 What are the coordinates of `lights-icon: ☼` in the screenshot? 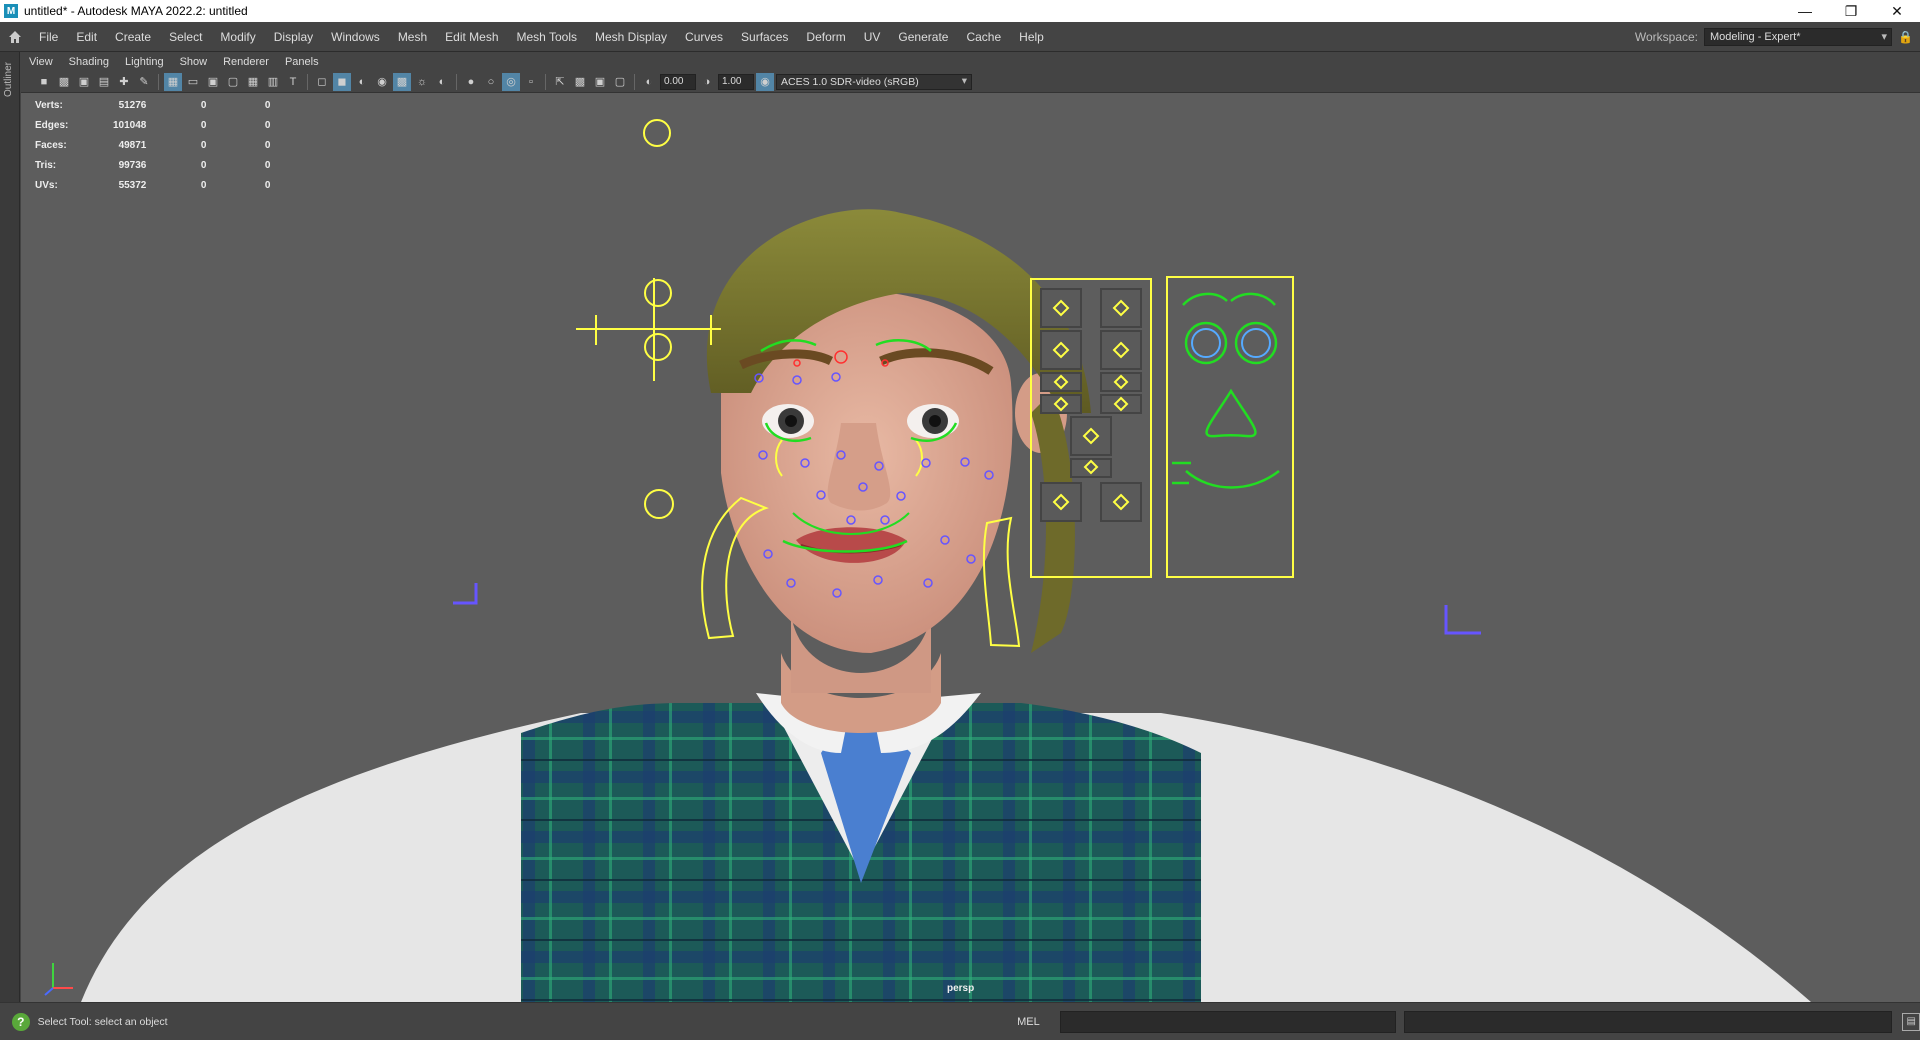 It's located at (422, 82).